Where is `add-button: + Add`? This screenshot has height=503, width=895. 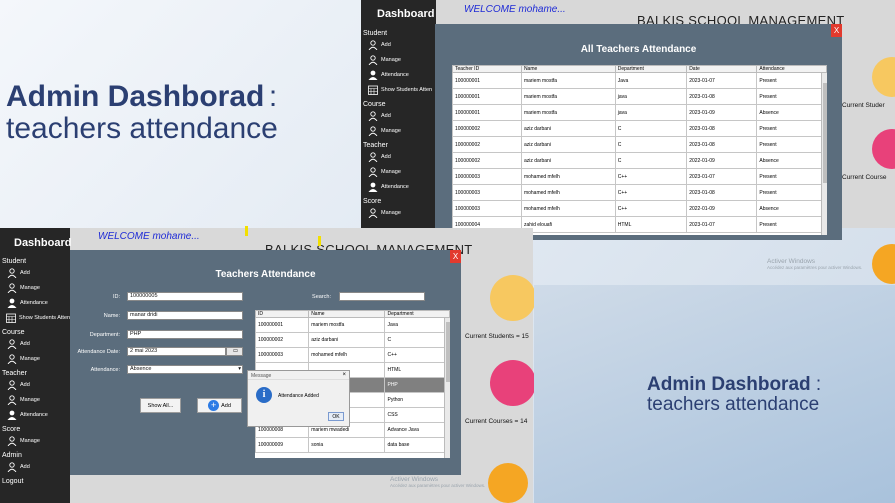
add-button: + Add is located at coordinates (219, 405).